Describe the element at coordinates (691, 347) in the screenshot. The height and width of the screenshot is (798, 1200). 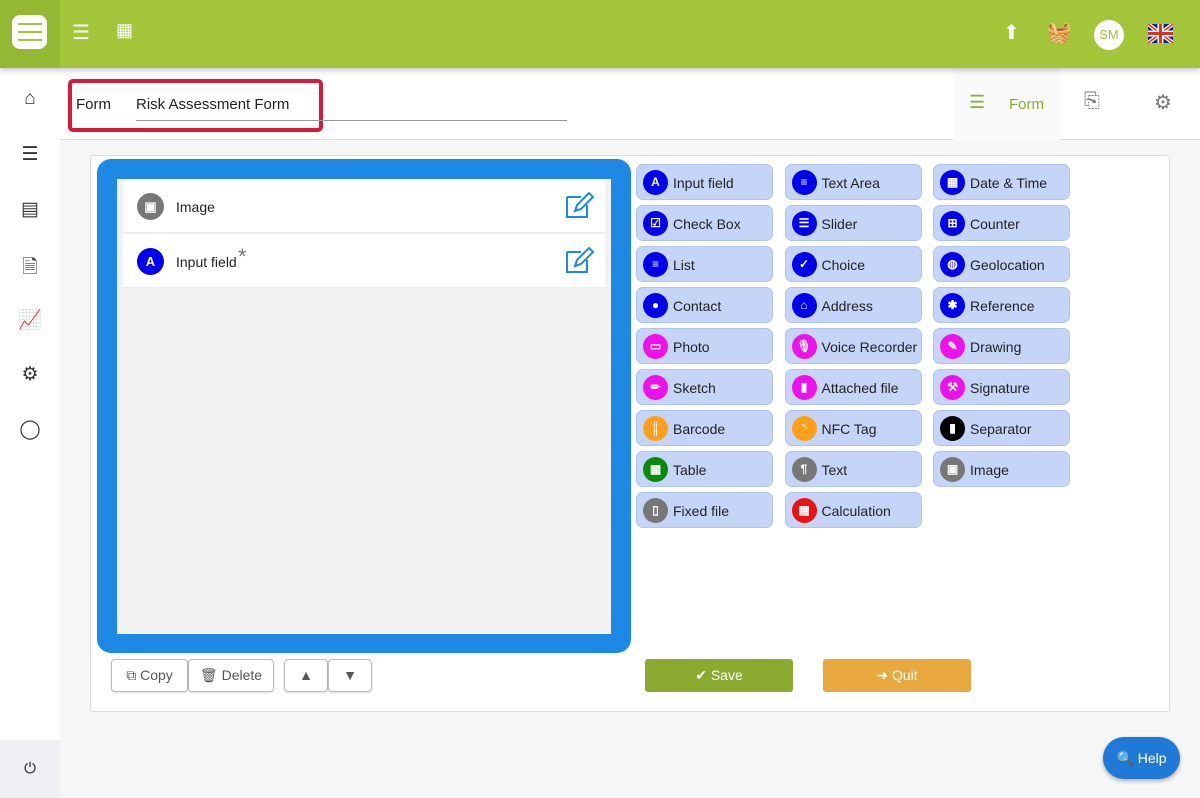
I see `palette-item-label: Photo` at that location.